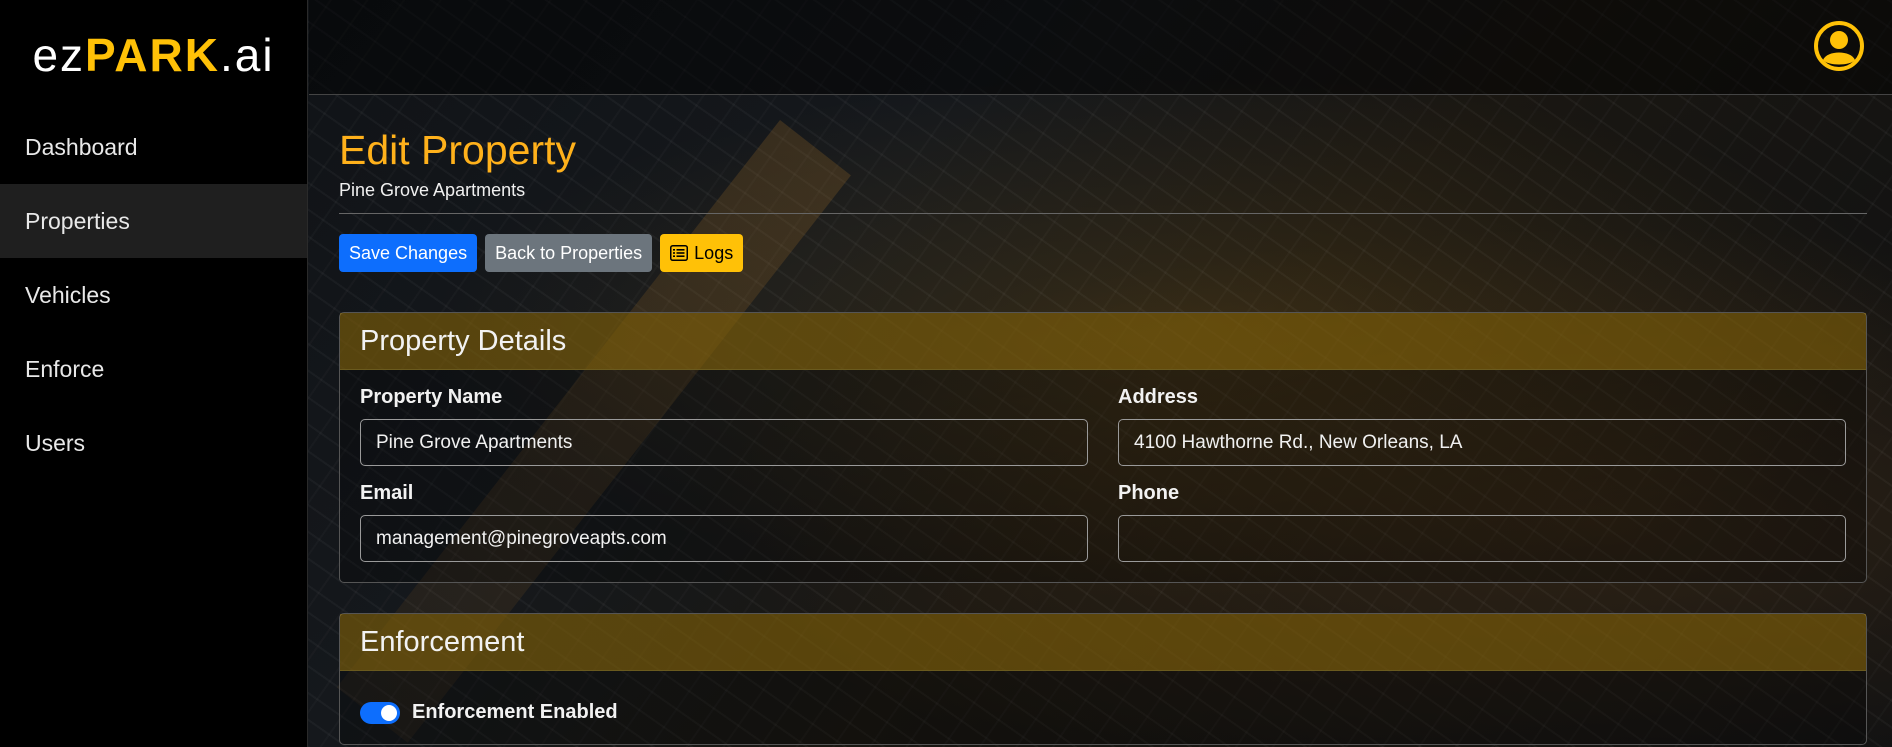 The width and height of the screenshot is (1892, 747). Describe the element at coordinates (714, 252) in the screenshot. I see `logs-button-label: Logs` at that location.